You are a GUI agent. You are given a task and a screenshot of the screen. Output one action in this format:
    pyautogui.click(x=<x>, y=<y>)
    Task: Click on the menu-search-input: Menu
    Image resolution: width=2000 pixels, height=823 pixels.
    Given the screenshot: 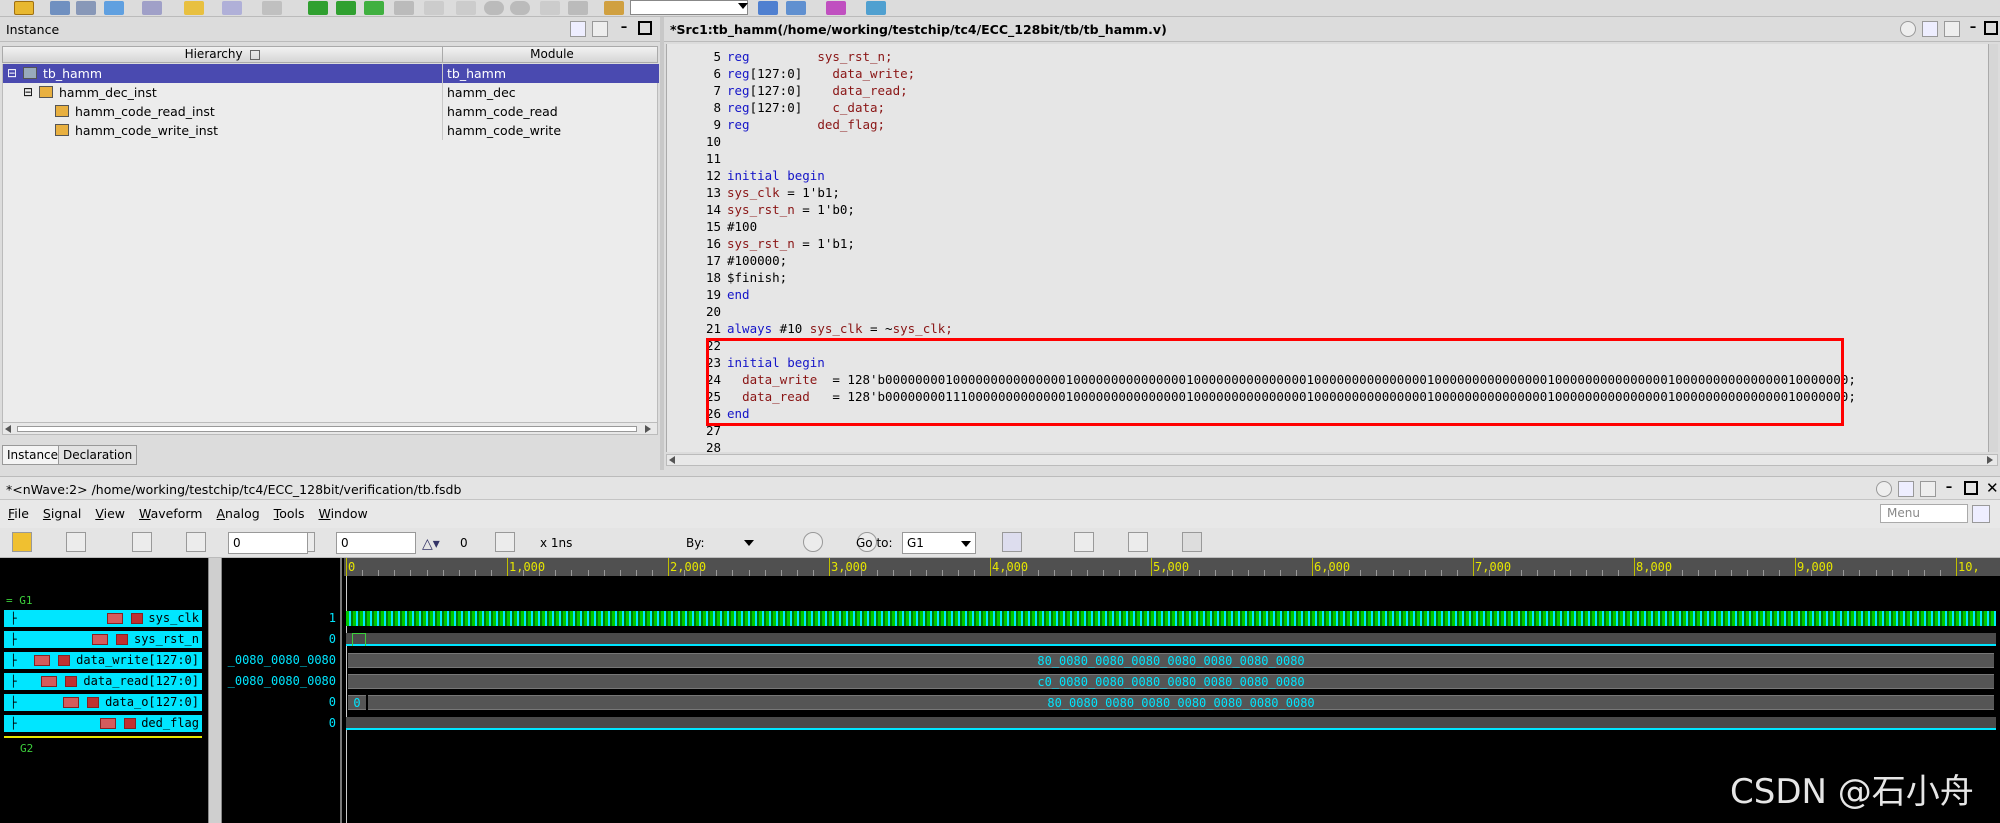 What is the action you would take?
    pyautogui.click(x=1924, y=513)
    